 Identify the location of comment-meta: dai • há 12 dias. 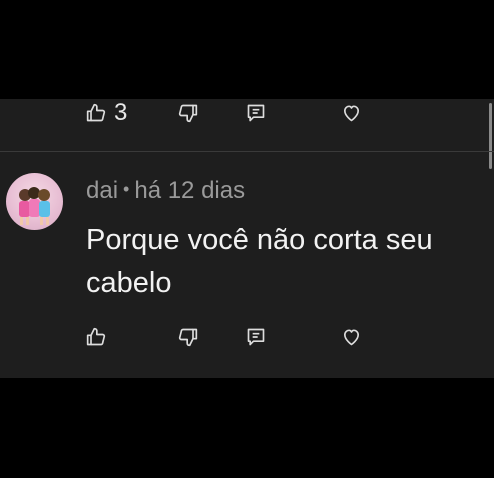
(165, 191).